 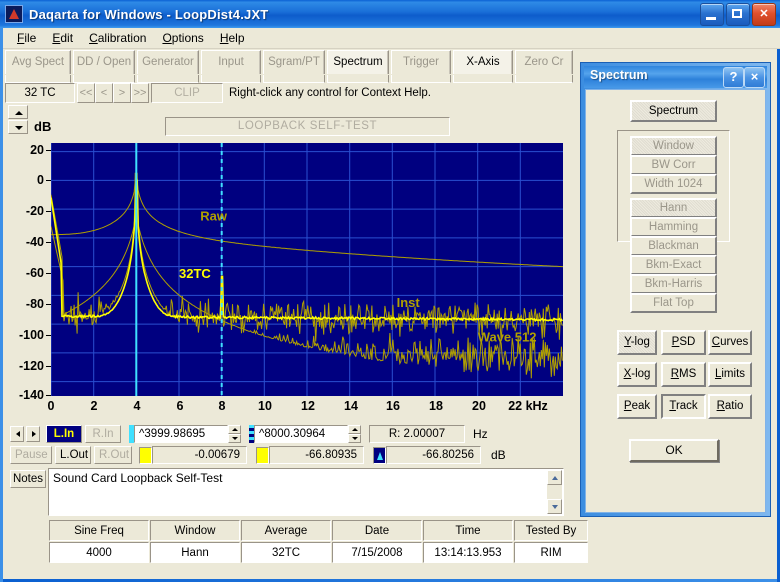 I want to click on notes-label: Notes, so click(x=28, y=479).